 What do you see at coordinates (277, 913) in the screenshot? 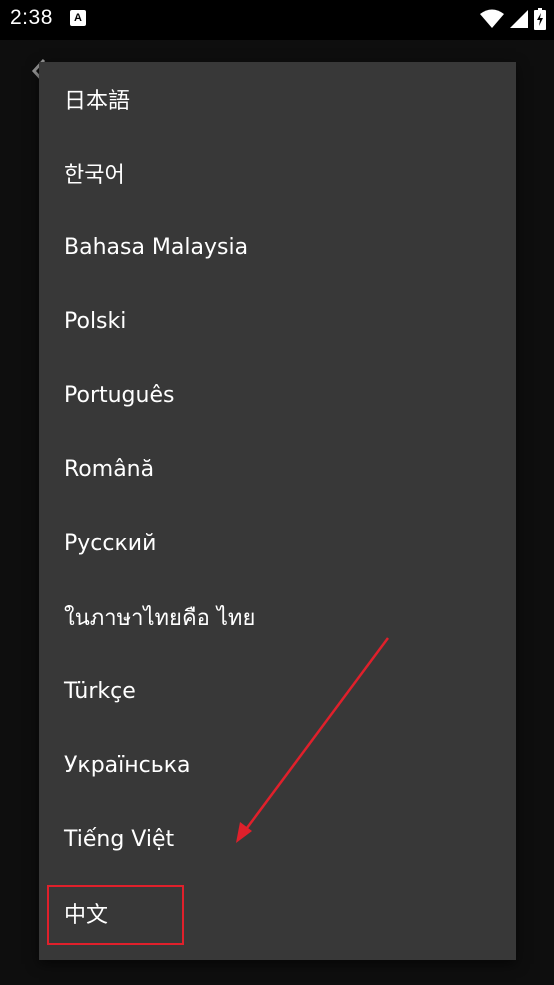
I see `menu-item-chinese: 中文` at bounding box center [277, 913].